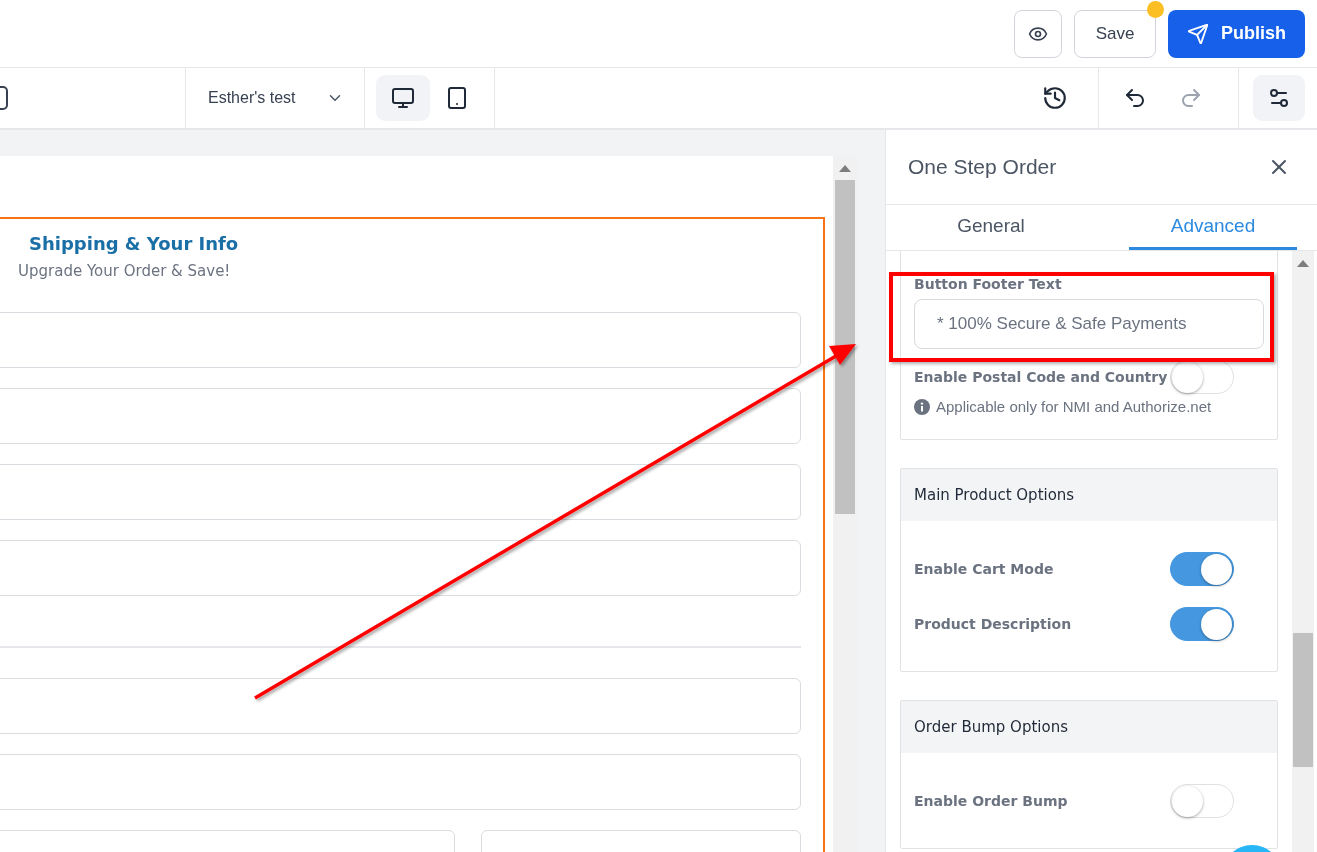 This screenshot has height=852, width=1317. Describe the element at coordinates (134, 243) in the screenshot. I see `section-title: Shipping & Your Info` at that location.